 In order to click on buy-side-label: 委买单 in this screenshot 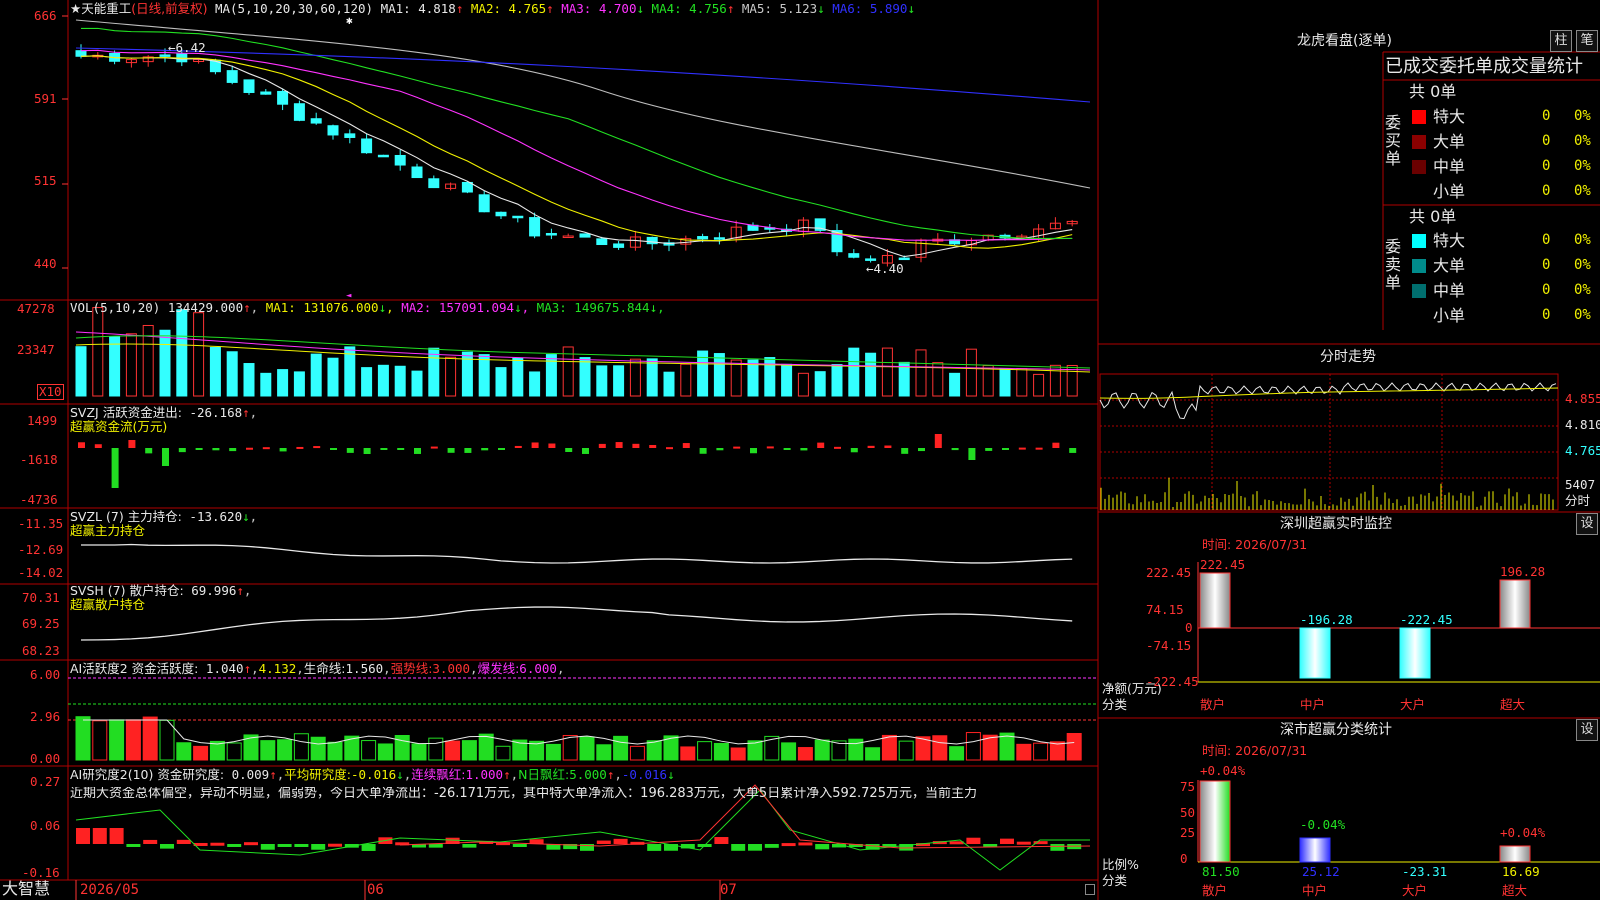, I will do `click(1393, 140)`.